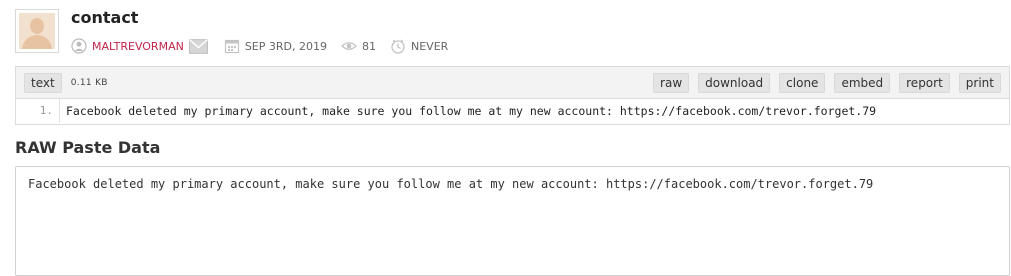 This screenshot has height=276, width=1011. I want to click on eye-icon, so click(349, 46).